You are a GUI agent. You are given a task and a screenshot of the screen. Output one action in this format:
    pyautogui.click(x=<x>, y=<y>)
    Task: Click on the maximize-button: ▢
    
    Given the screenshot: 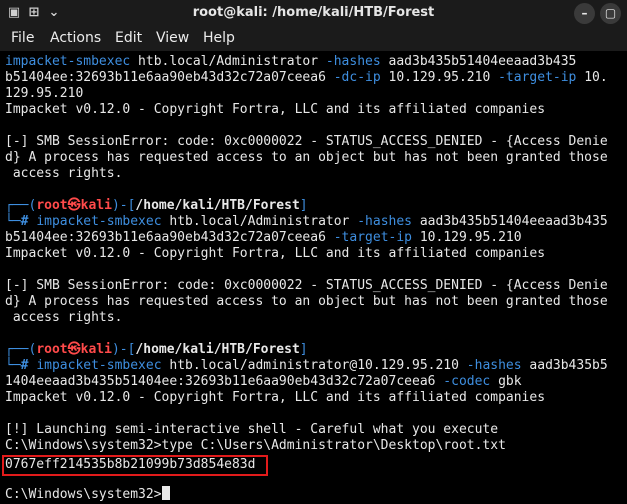 What is the action you would take?
    pyautogui.click(x=610, y=13)
    